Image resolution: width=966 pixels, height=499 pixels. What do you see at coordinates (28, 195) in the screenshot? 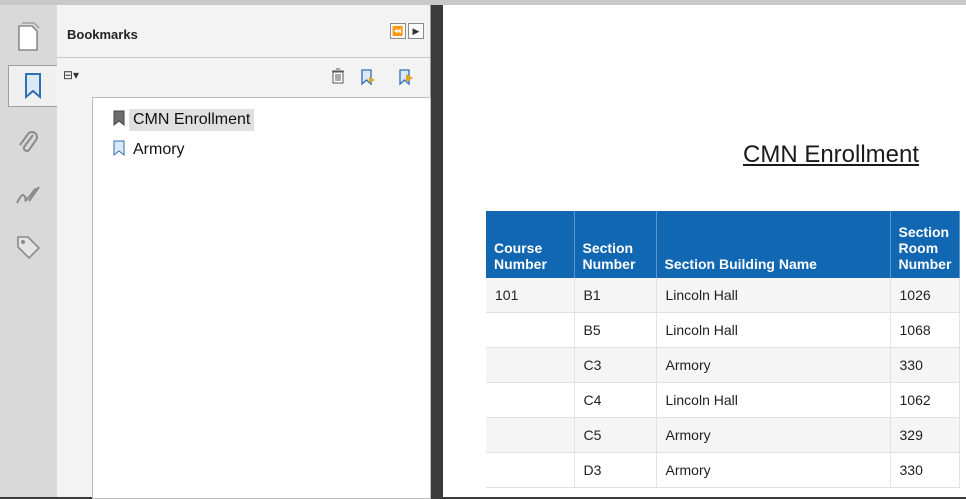
I see `signature-icon` at bounding box center [28, 195].